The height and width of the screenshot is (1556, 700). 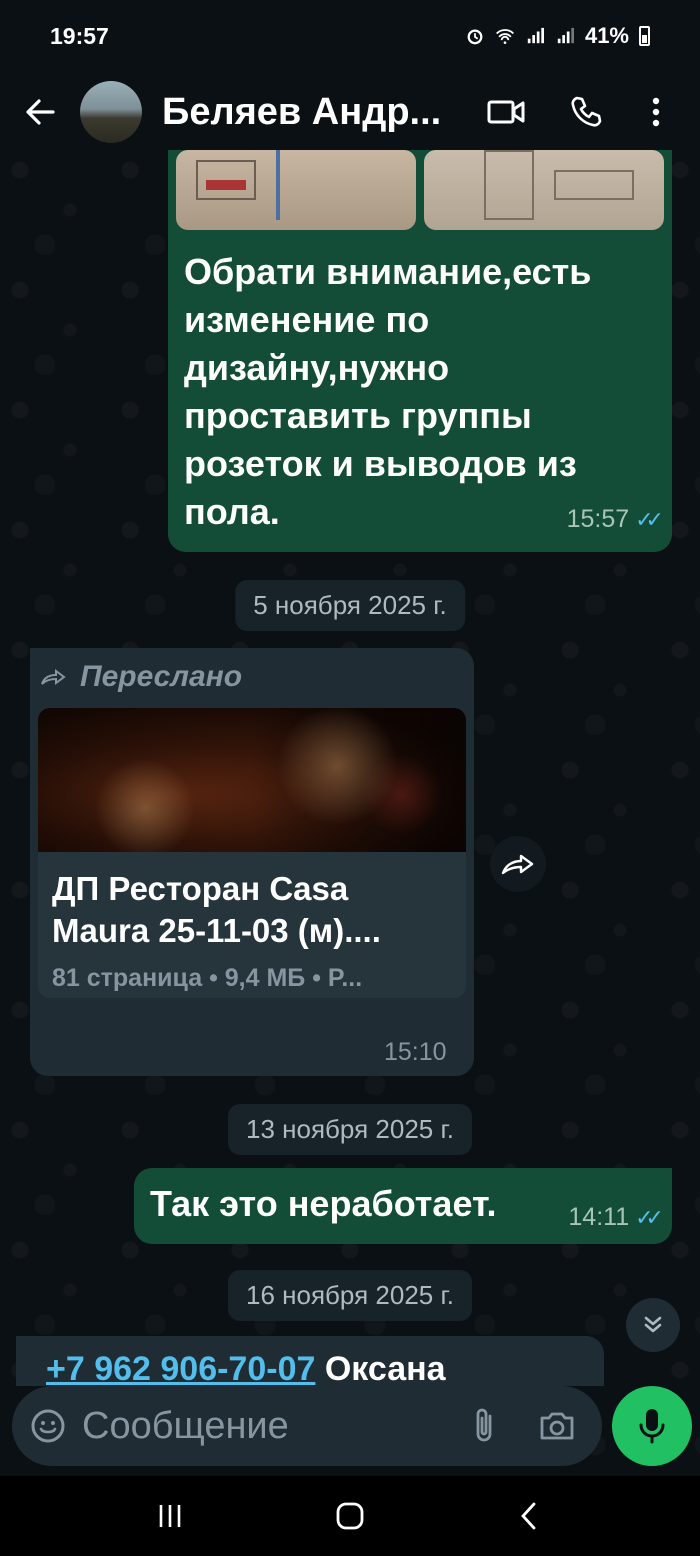 I want to click on home-icon, so click(x=350, y=1516).